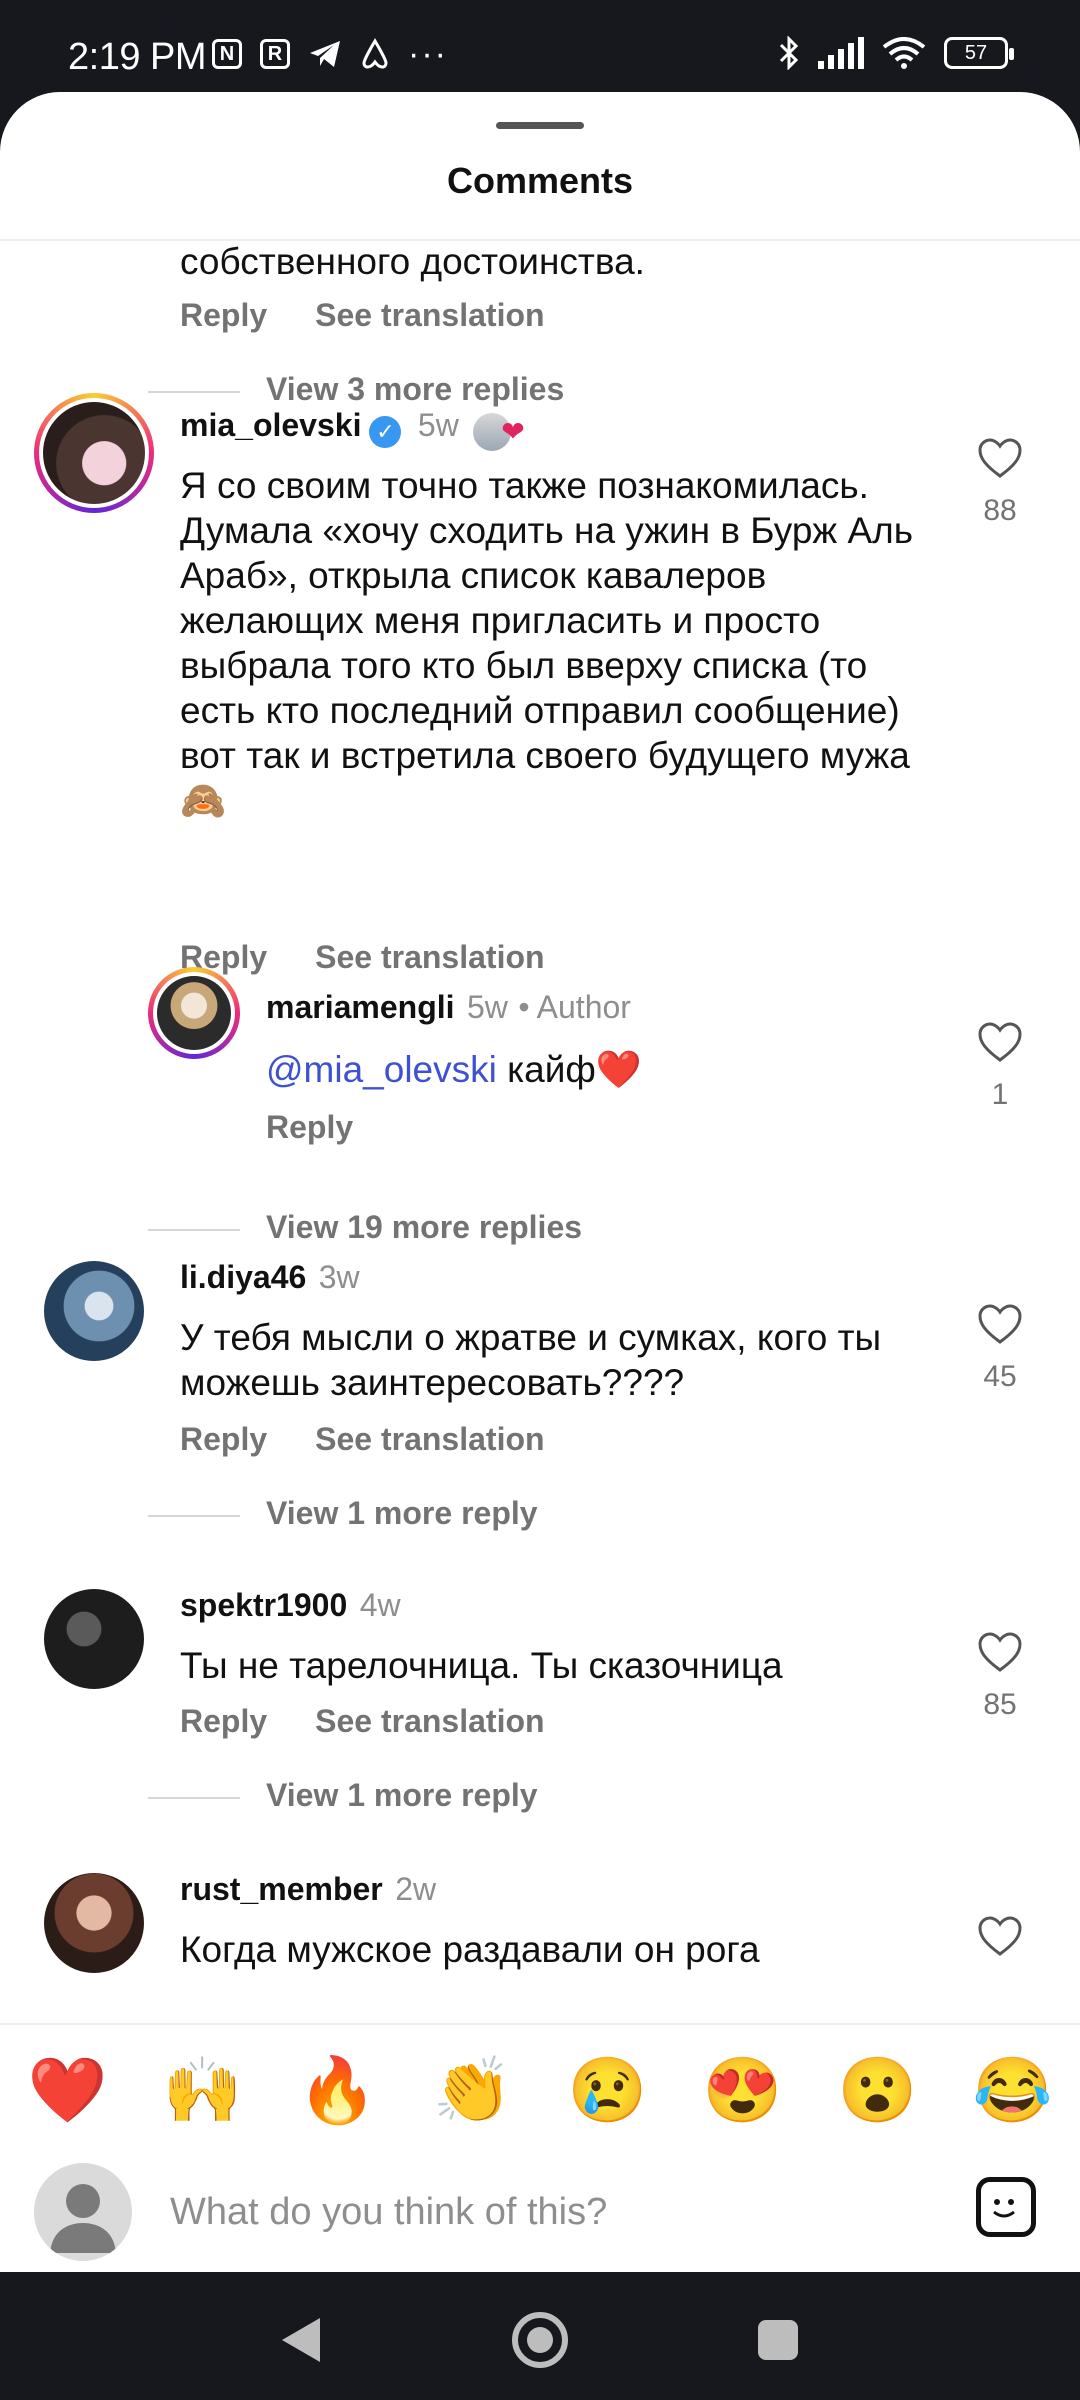 The width and height of the screenshot is (1080, 2400). I want to click on notification-icons: N R ···, so click(330, 54).